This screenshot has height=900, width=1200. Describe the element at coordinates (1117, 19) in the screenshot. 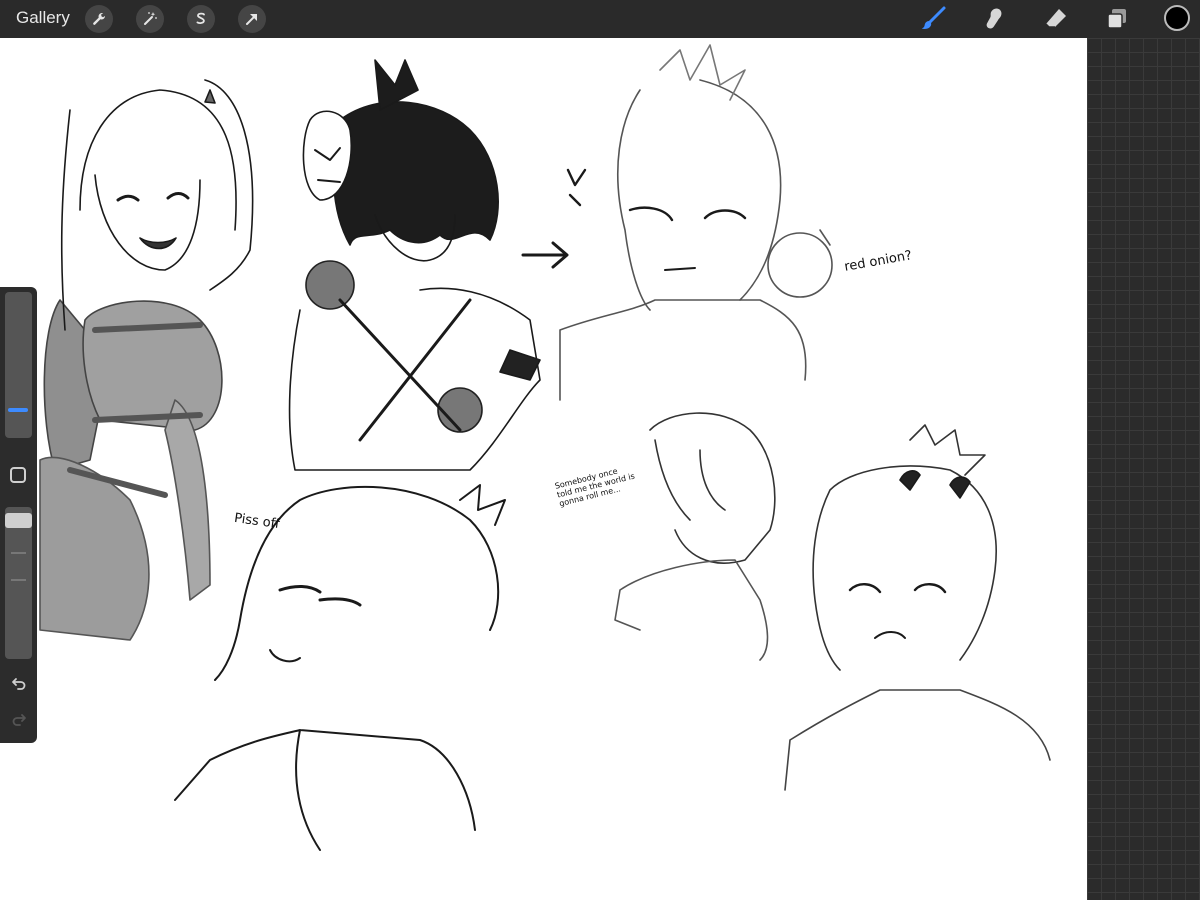

I see `layers-icon` at that location.